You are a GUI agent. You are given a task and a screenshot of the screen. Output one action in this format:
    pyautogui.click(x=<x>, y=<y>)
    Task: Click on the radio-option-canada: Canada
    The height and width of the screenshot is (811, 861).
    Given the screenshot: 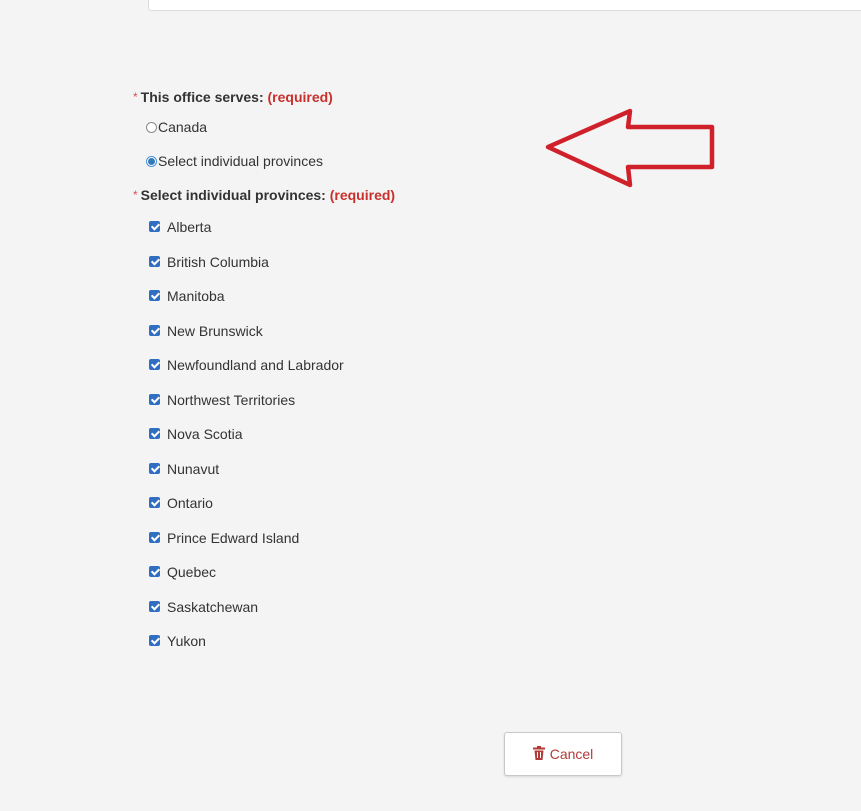 What is the action you would take?
    pyautogui.click(x=343, y=129)
    